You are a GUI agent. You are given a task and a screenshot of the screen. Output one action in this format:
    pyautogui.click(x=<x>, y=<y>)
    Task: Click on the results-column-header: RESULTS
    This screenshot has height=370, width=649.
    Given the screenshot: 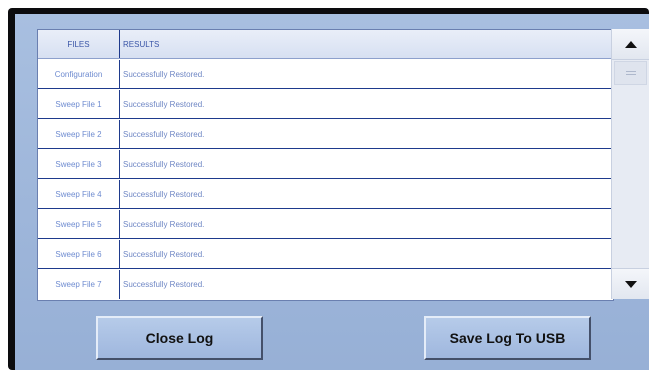 What is the action you would take?
    pyautogui.click(x=141, y=44)
    